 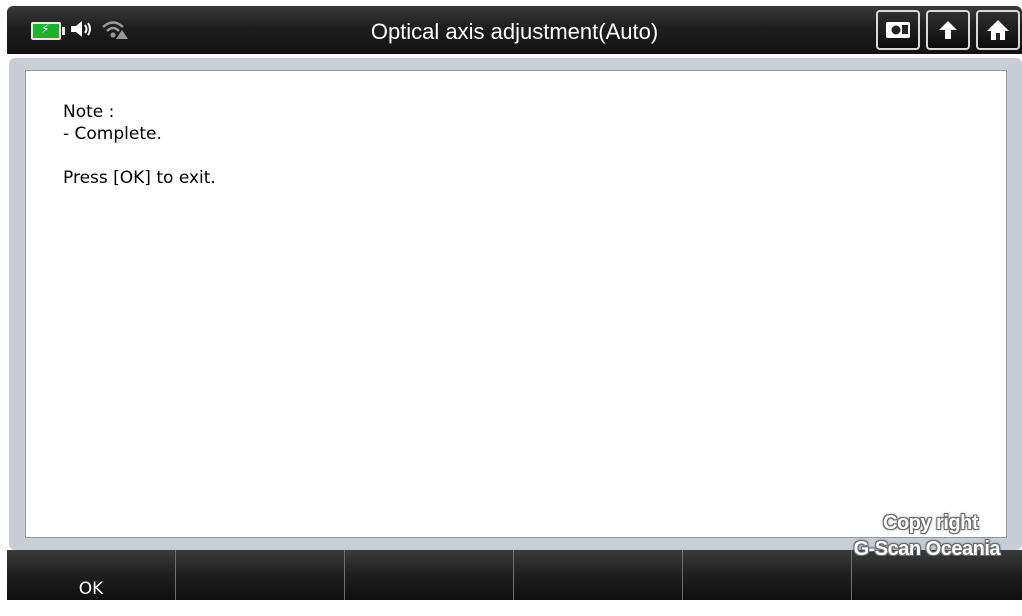 I want to click on copyright-watermark: Copy right G-Scan Oceania, so click(x=927, y=536).